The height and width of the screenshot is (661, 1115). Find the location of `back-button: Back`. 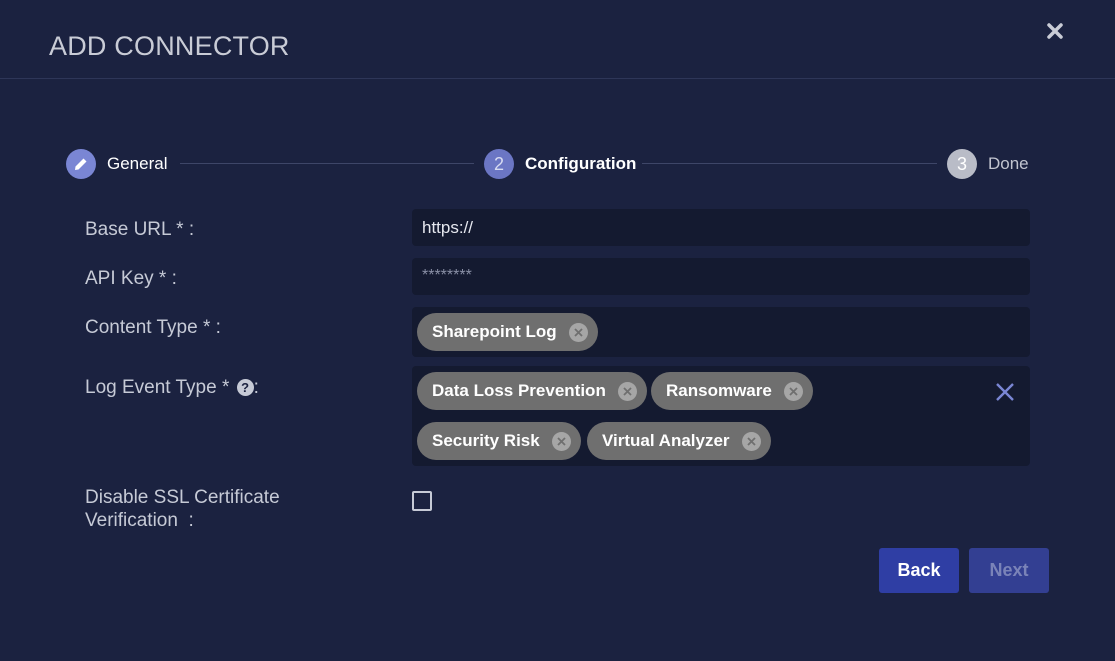

back-button: Back is located at coordinates (919, 570).